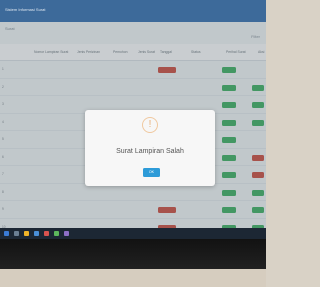 This screenshot has height=287, width=320. What do you see at coordinates (133, 11) in the screenshot?
I see `window-title-bar: Sistem Informasi Surat` at bounding box center [133, 11].